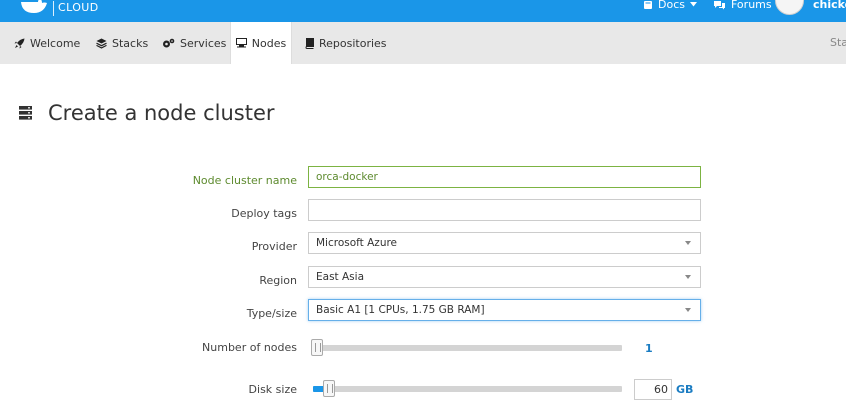 Image resolution: width=846 pixels, height=400 pixels. Describe the element at coordinates (789, 7) in the screenshot. I see `user-avatar` at that location.